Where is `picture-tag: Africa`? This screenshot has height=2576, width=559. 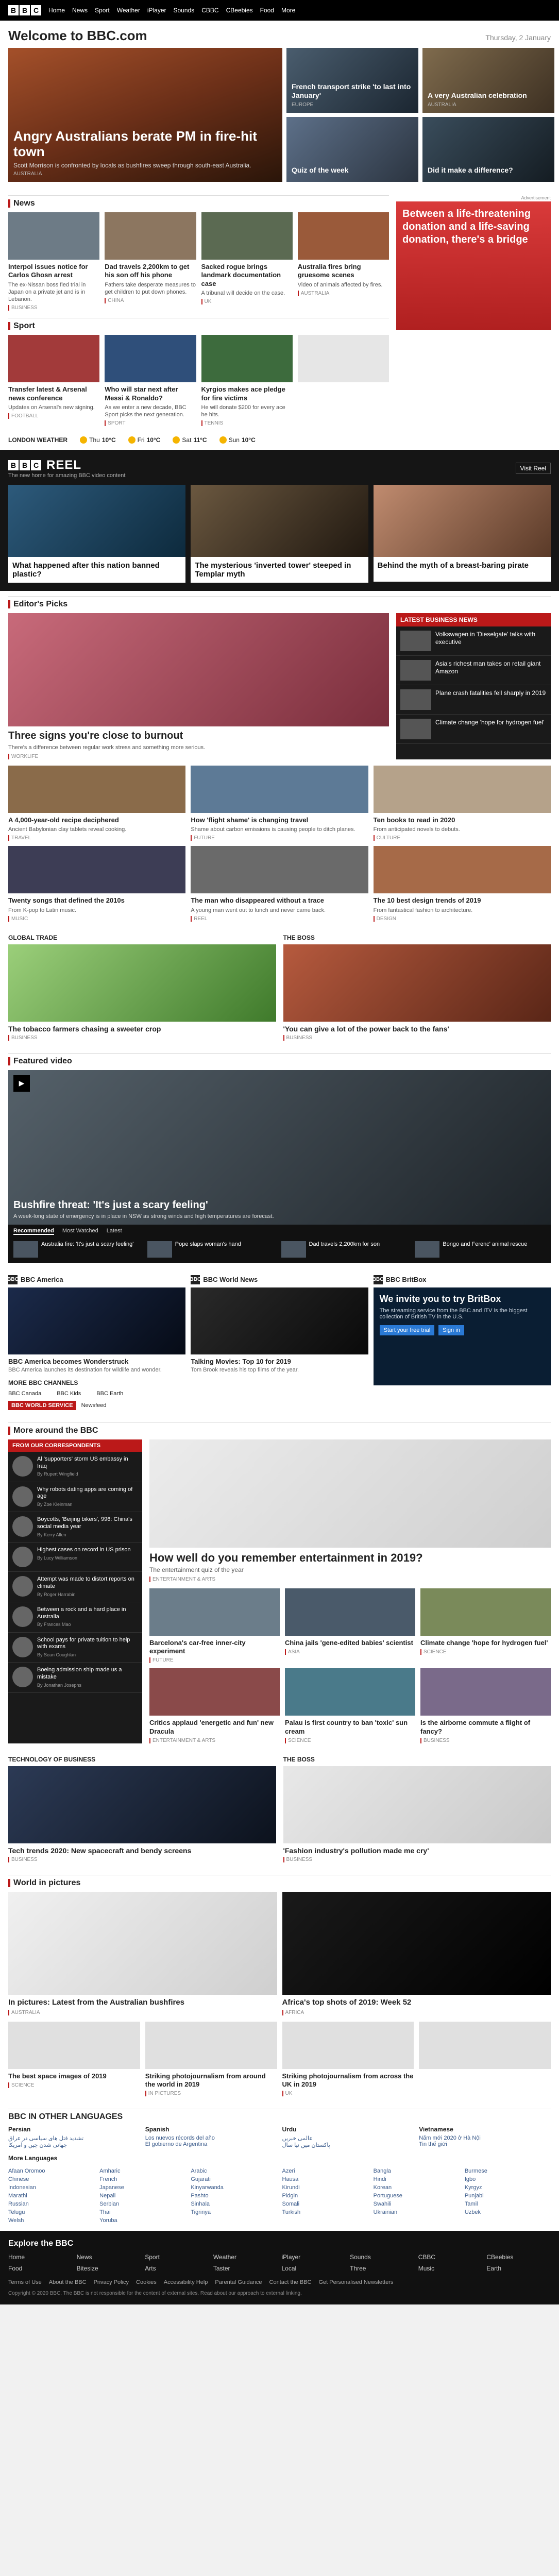 picture-tag: Africa is located at coordinates (416, 2012).